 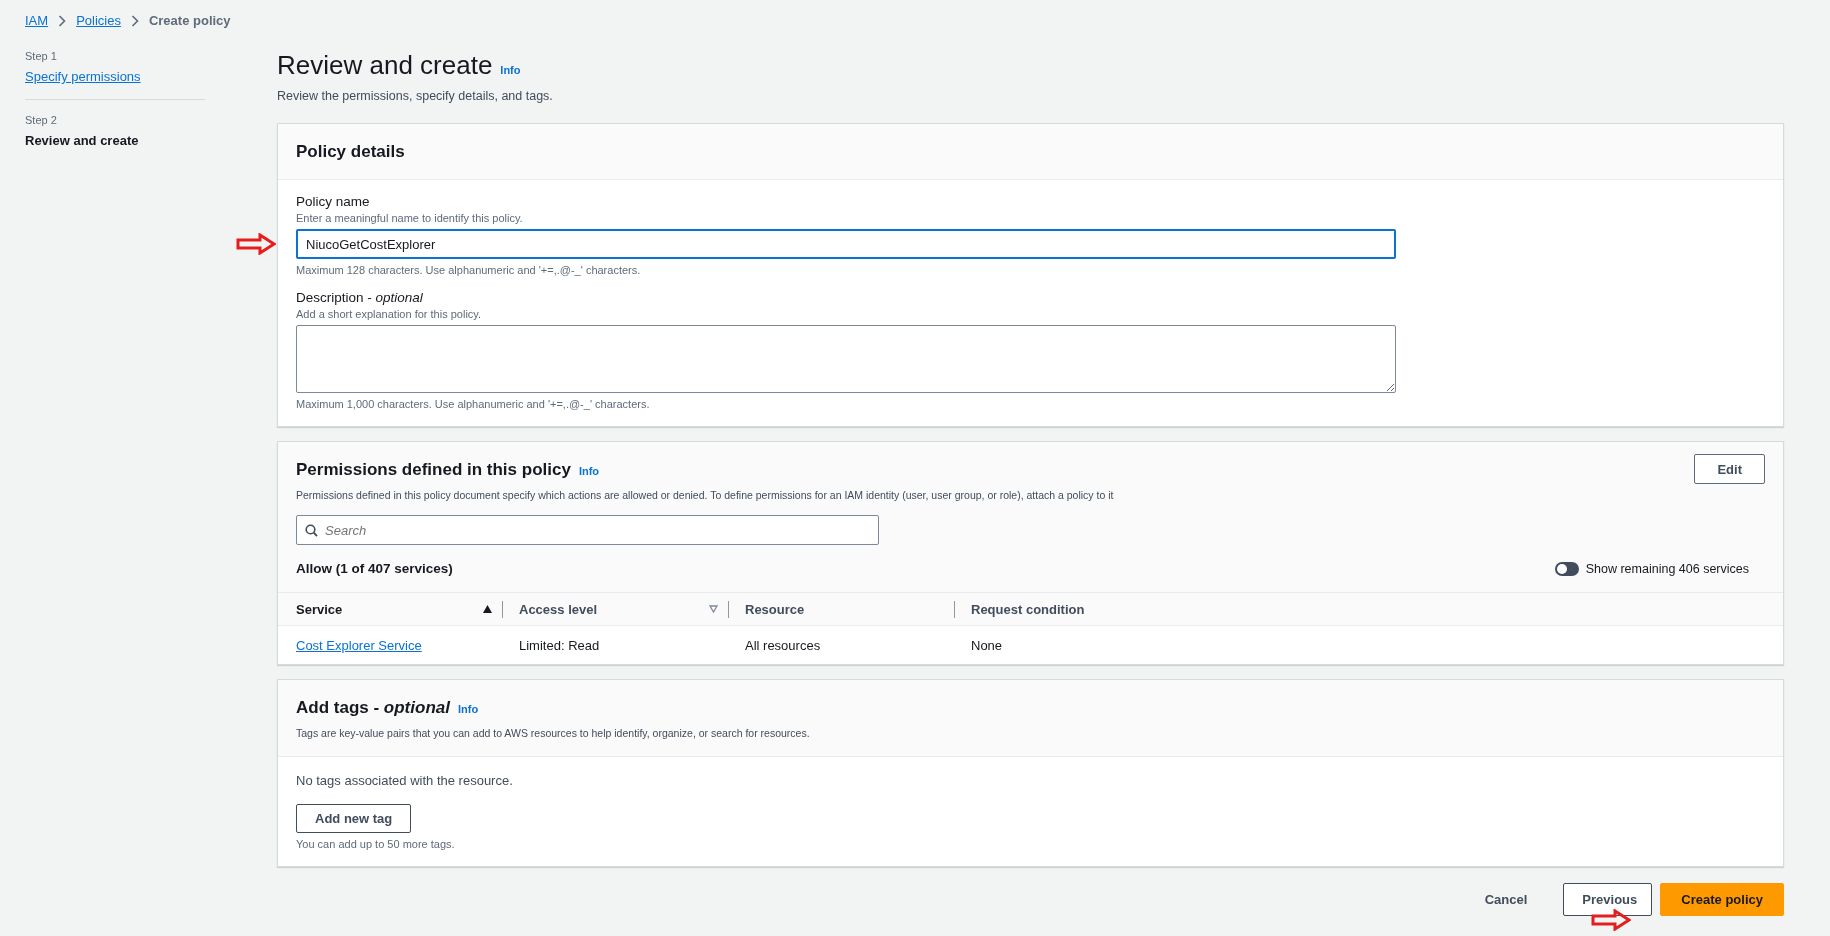 What do you see at coordinates (410, 218) in the screenshot?
I see `field-hint: Enter a meaningful name to identify this policy.` at bounding box center [410, 218].